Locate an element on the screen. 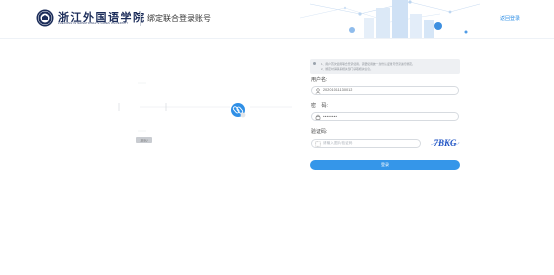 The height and width of the screenshot is (275, 554). password-label: 密 码: is located at coordinates (319, 106).